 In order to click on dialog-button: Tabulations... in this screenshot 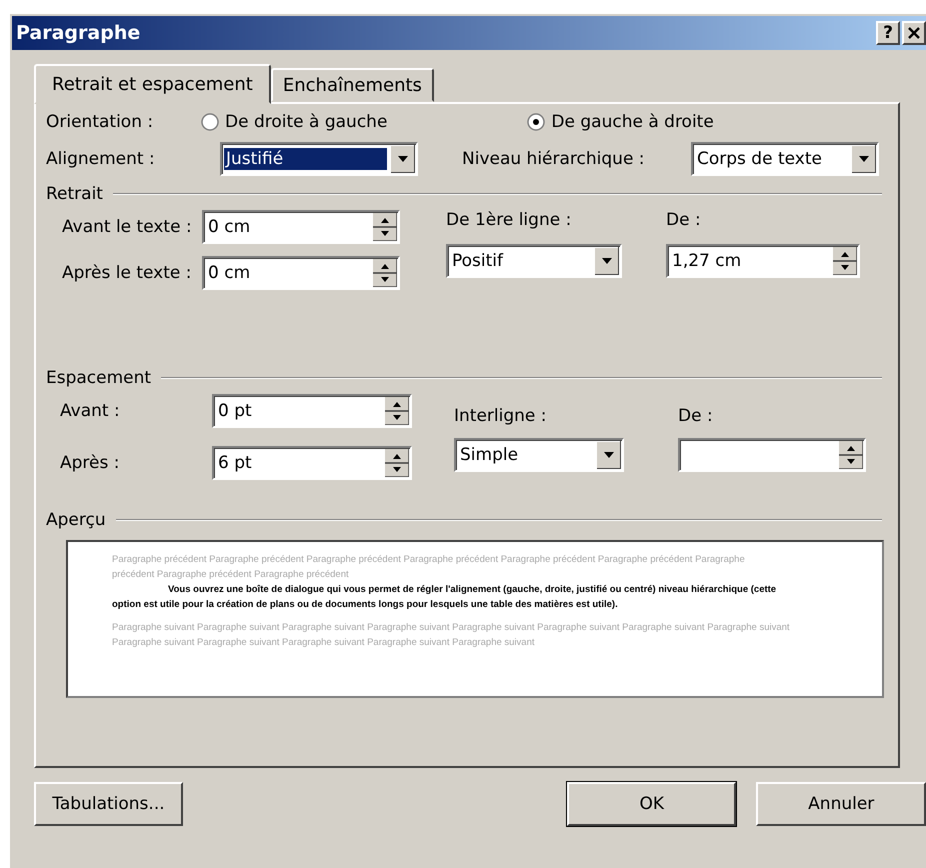, I will do `click(108, 804)`.